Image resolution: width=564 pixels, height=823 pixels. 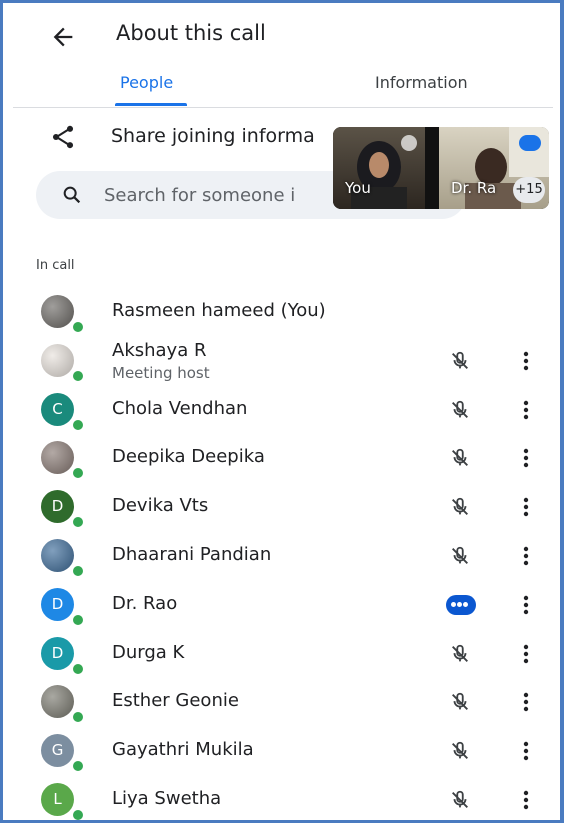 I want to click on back-arrow-icon, so click(x=63, y=37).